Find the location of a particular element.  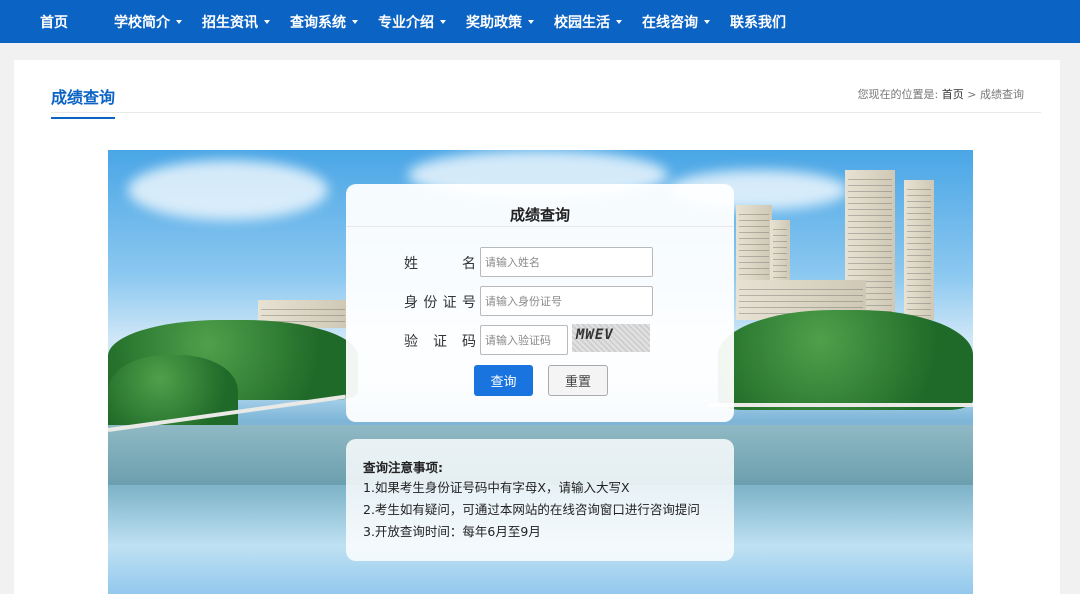

nav-item-label: 奖助政策 is located at coordinates (494, 22).